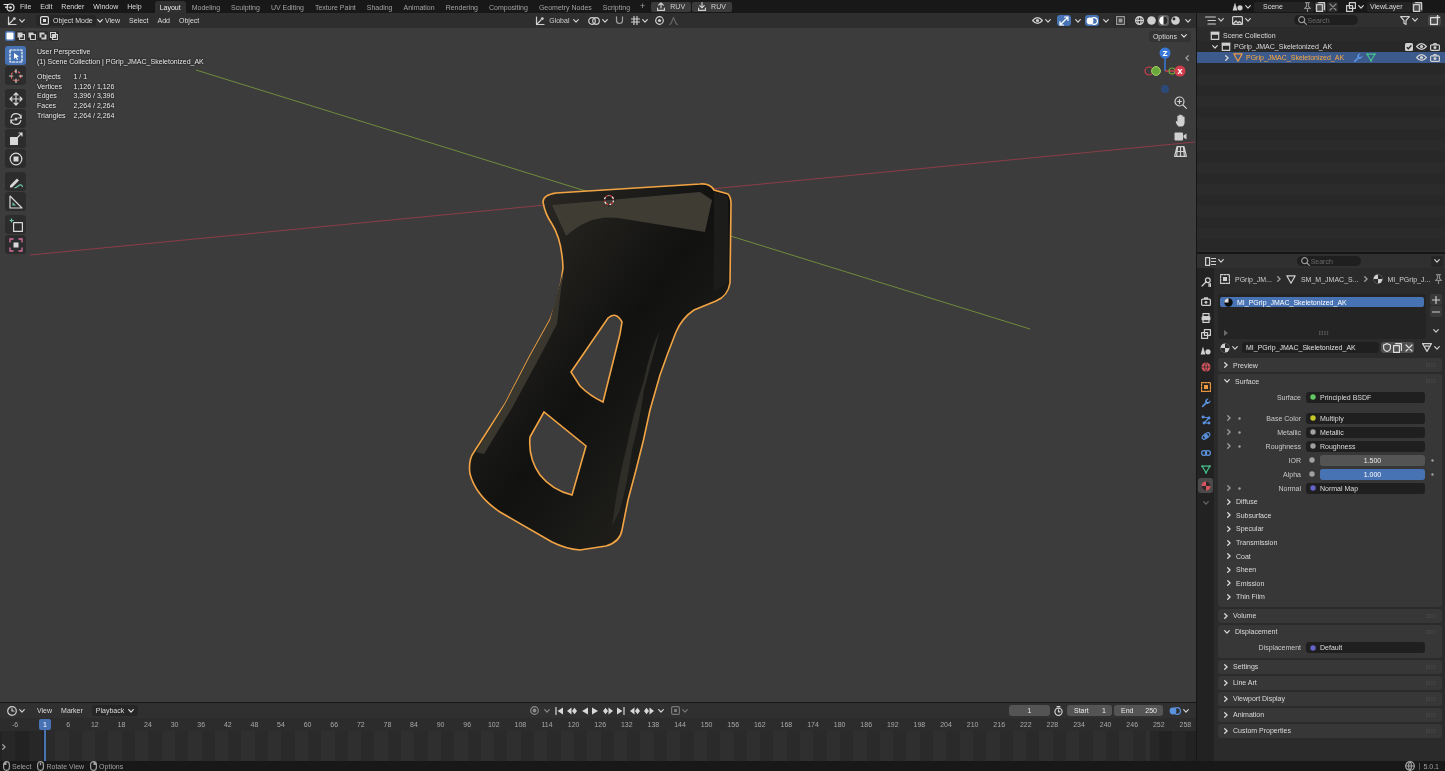  I want to click on scene-dropdown, so click(1241, 6).